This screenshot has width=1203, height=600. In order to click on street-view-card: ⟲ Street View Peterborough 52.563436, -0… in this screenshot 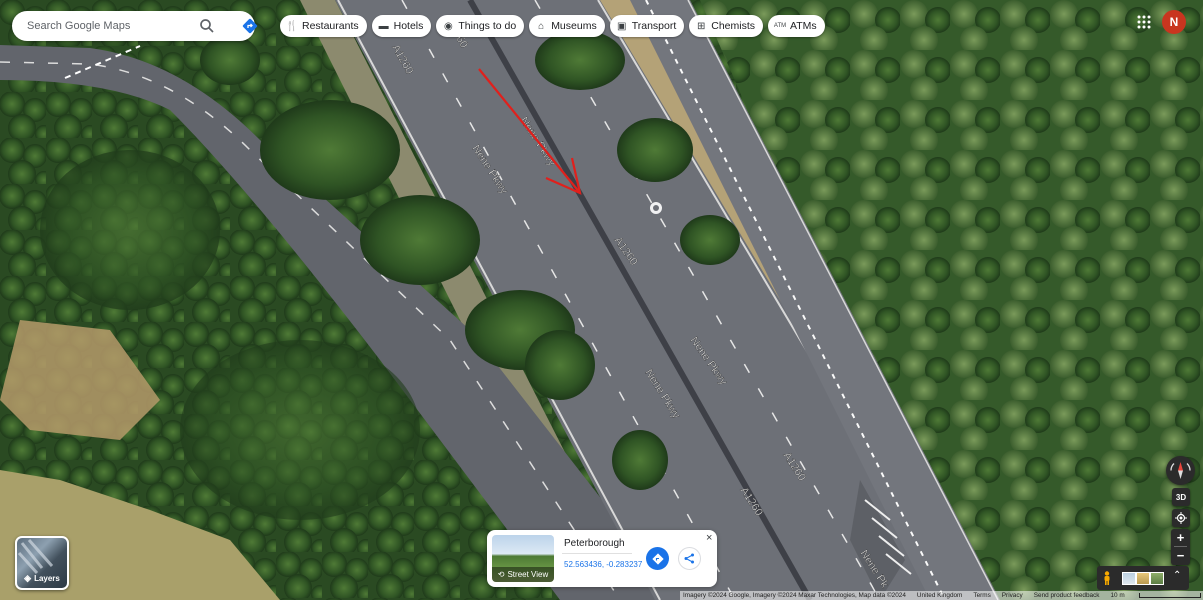, I will do `click(602, 558)`.